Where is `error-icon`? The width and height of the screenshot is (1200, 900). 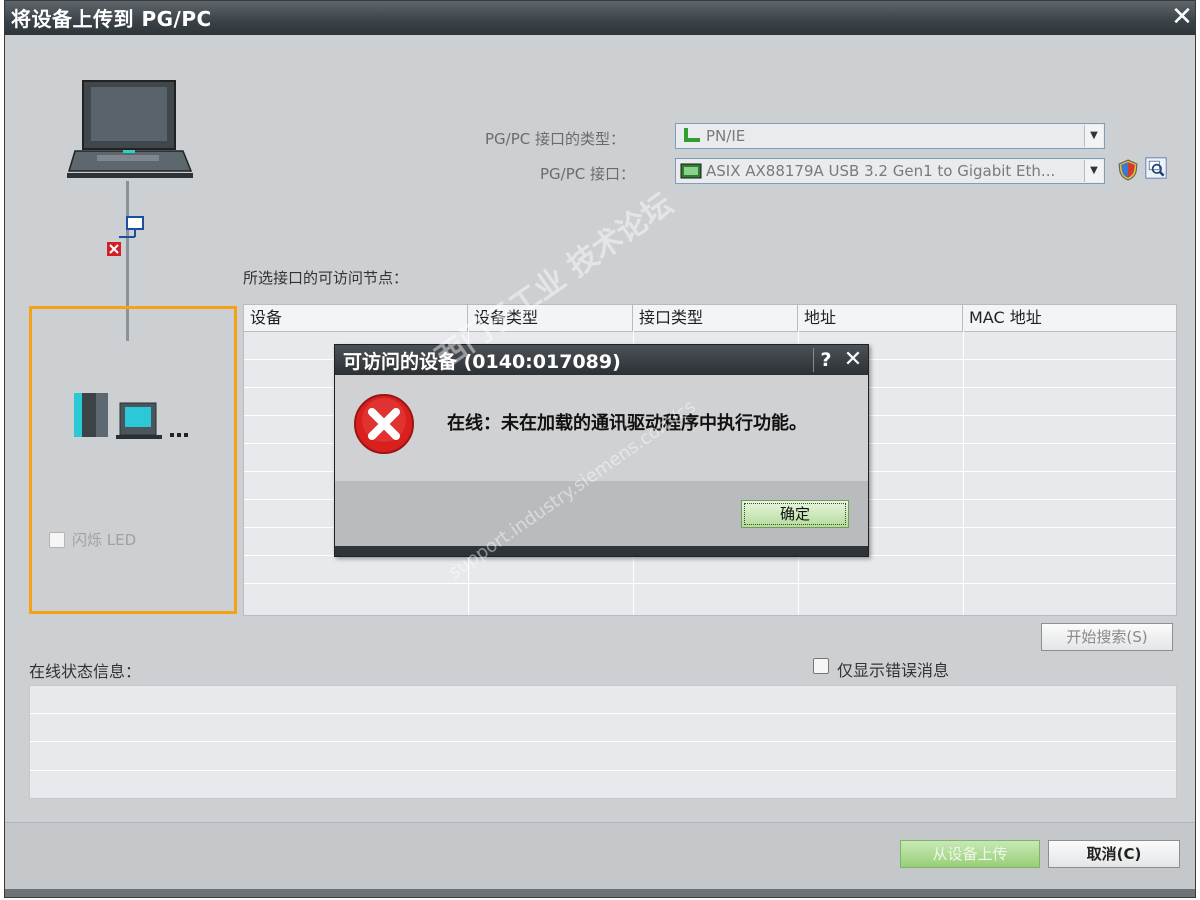
error-icon is located at coordinates (384, 424).